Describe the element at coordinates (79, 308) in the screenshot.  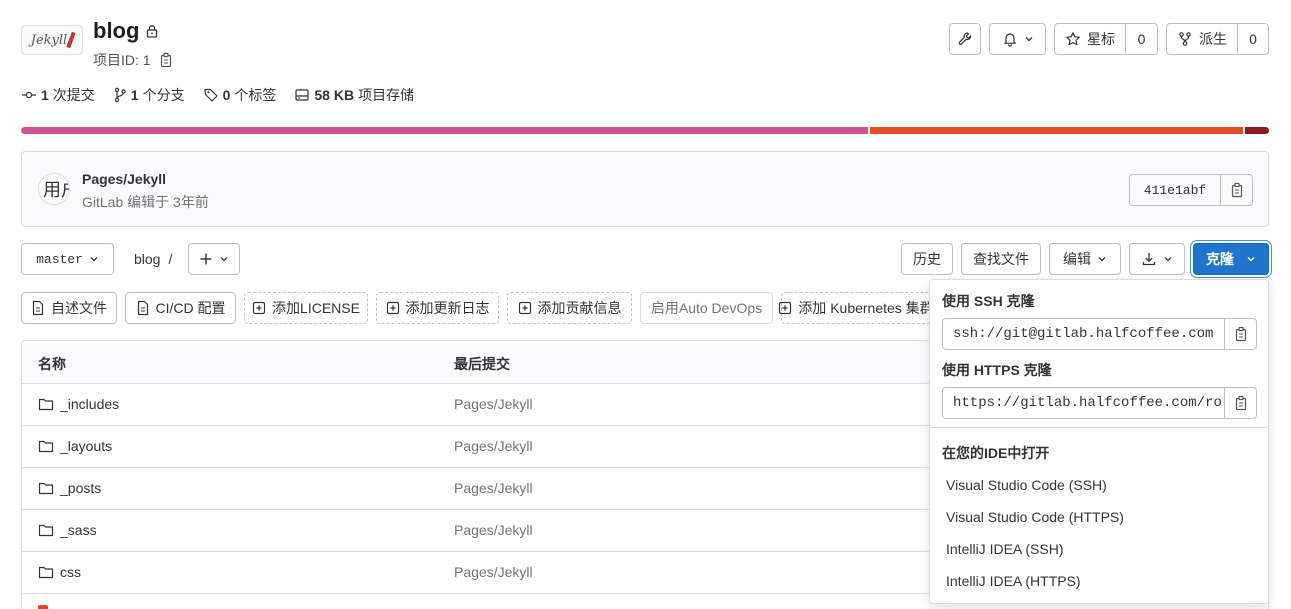
I see `shortcut-label: 自述文件` at that location.